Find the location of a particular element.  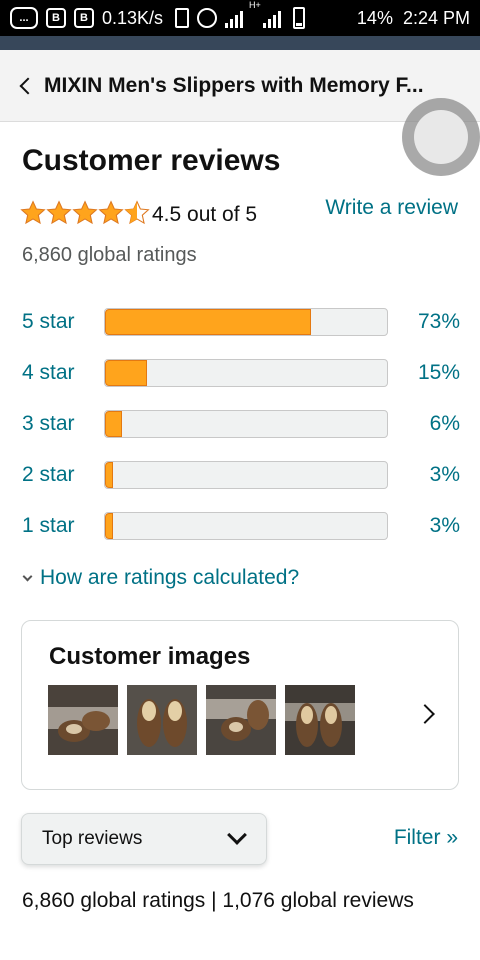

filter-link: Filter » is located at coordinates (426, 838).